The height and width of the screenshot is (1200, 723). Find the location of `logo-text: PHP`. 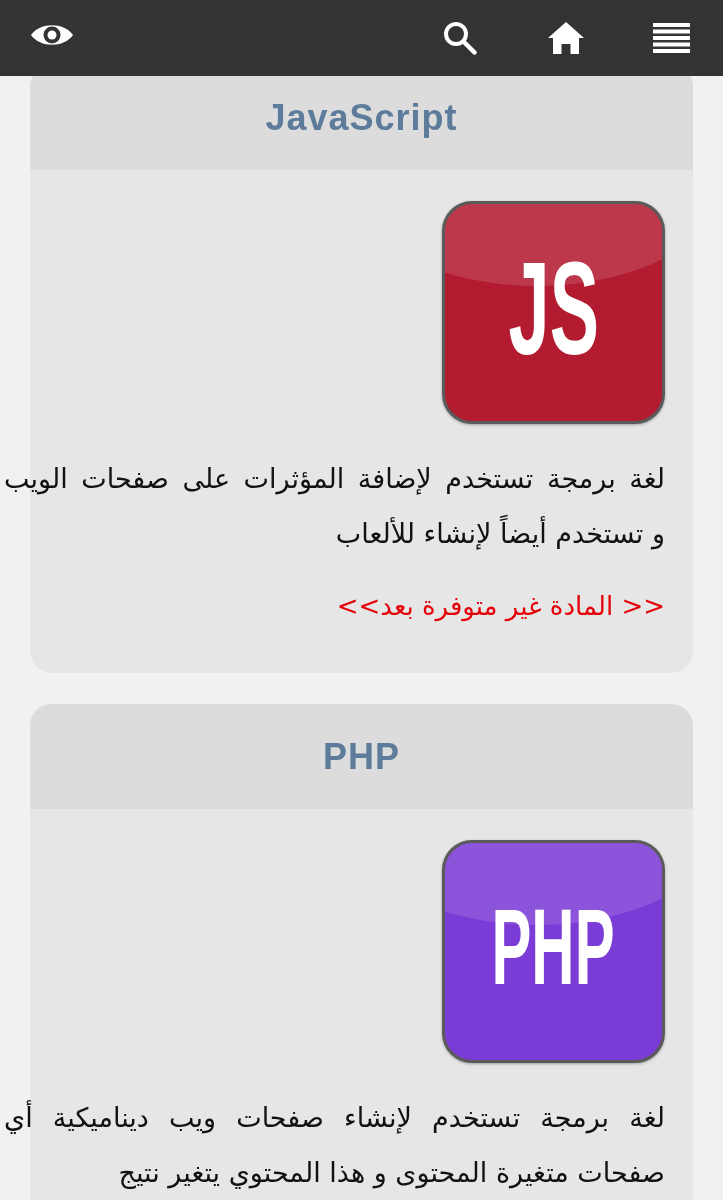

logo-text: PHP is located at coordinates (553, 947).